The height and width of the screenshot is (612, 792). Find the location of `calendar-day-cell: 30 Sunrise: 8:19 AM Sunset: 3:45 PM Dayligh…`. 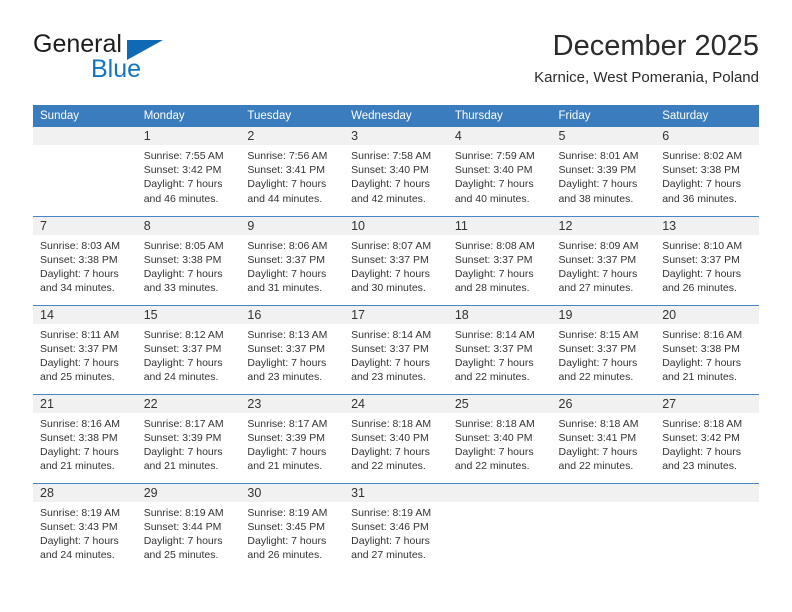

calendar-day-cell: 30 Sunrise: 8:19 AM Sunset: 3:45 PM Dayligh… is located at coordinates (292, 527).